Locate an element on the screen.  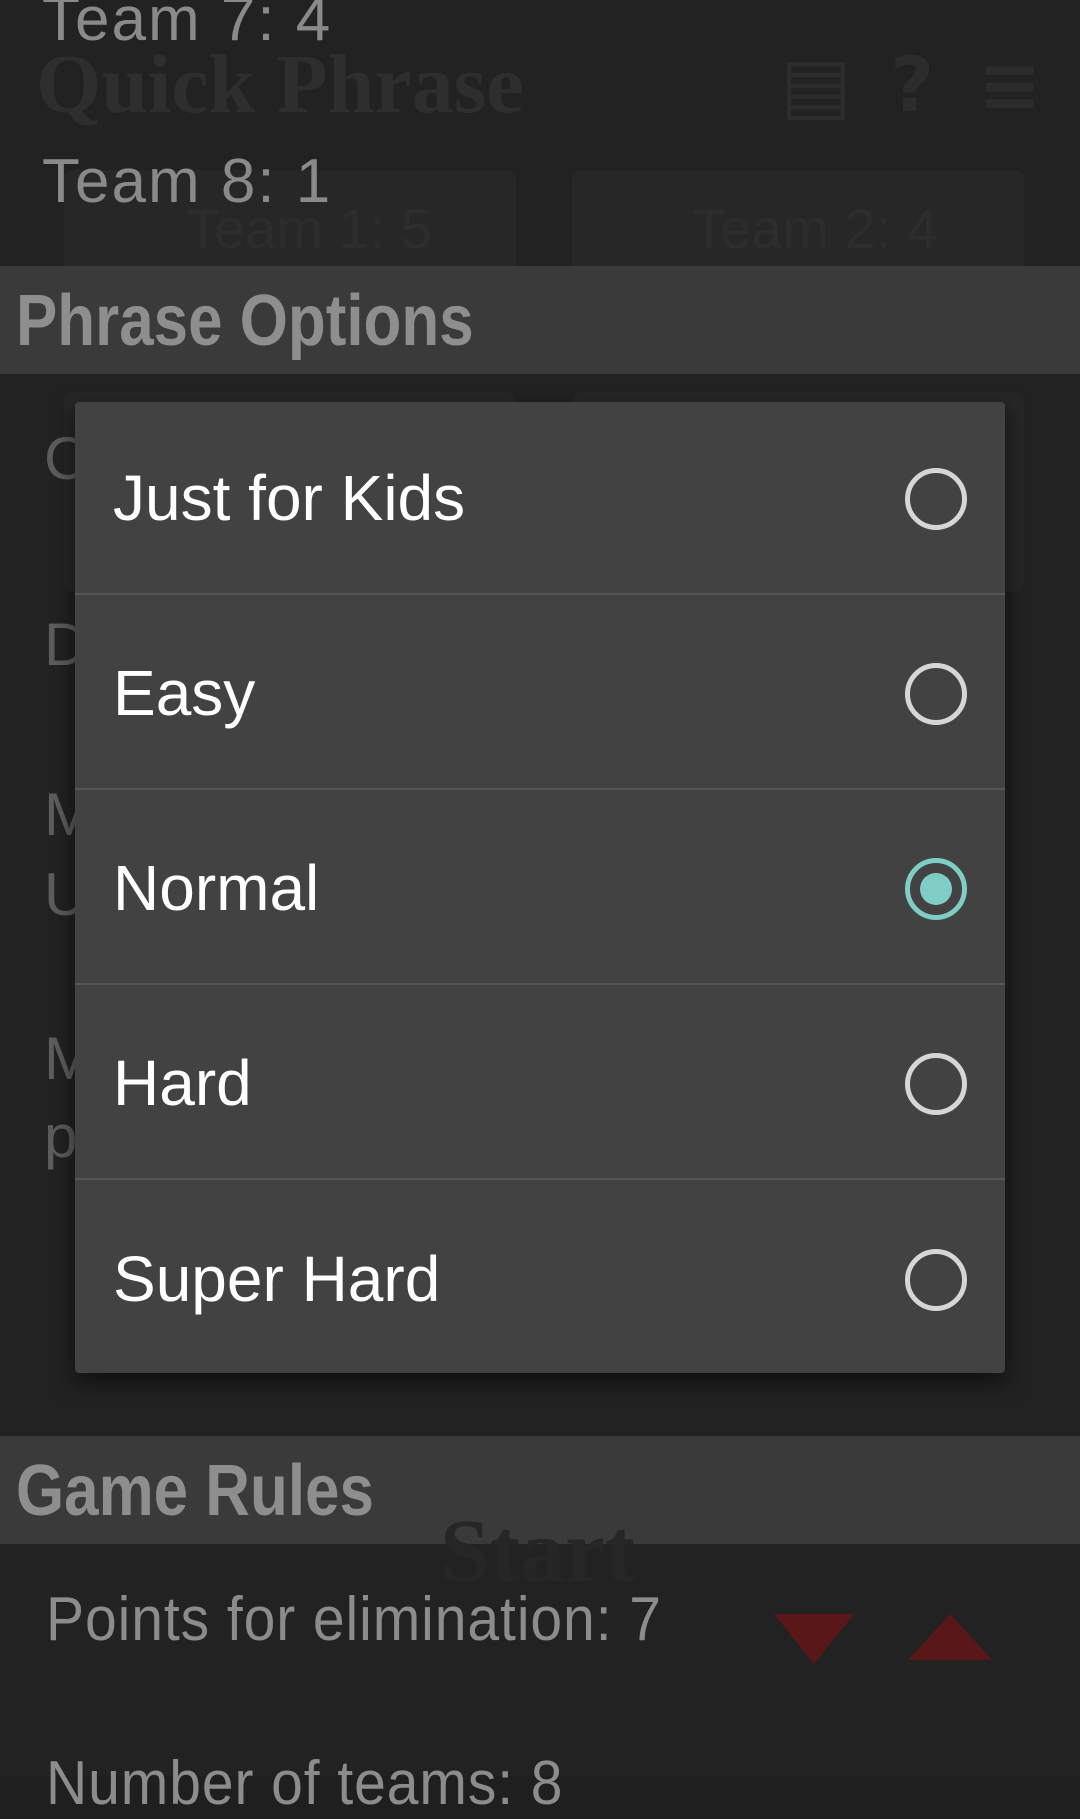
radio-dot is located at coordinates (936, 888).